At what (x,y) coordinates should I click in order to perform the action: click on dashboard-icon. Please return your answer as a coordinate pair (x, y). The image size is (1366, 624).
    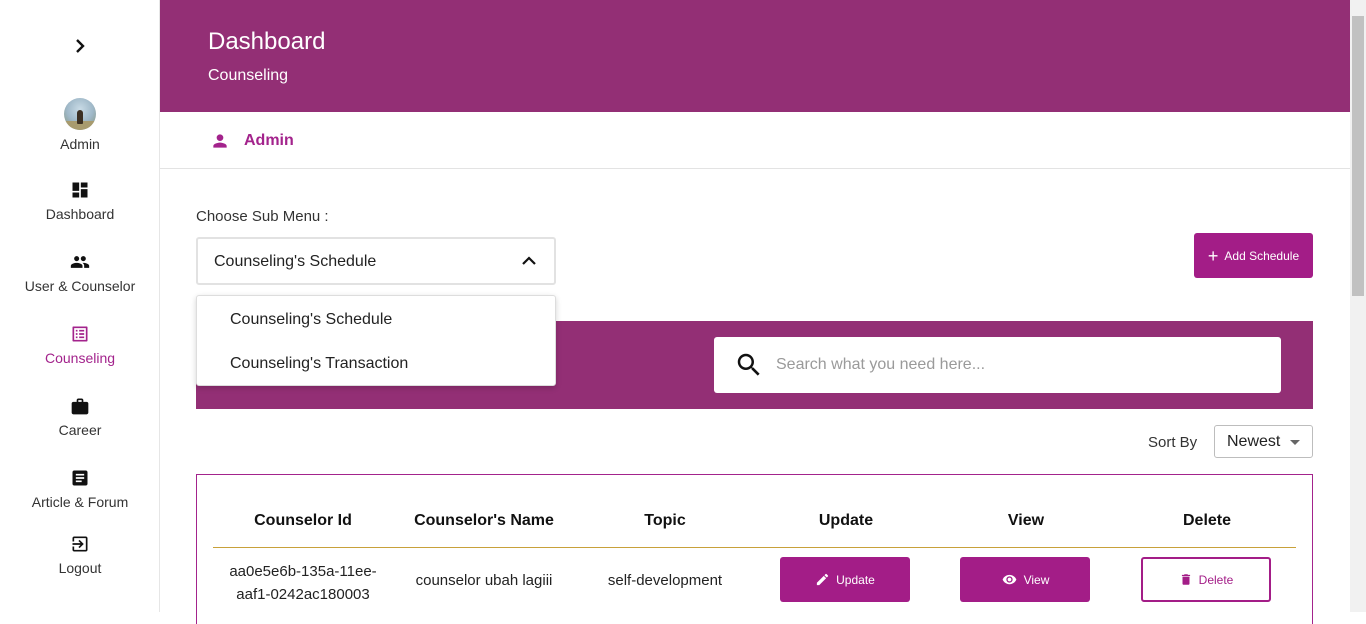
    Looking at the image, I should click on (80, 190).